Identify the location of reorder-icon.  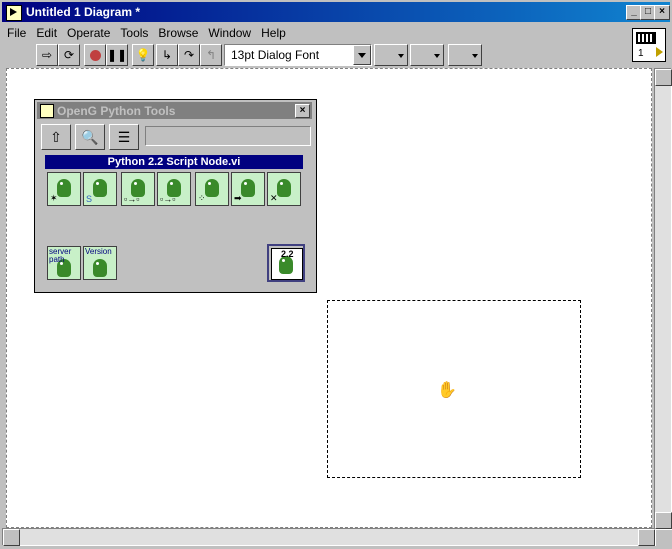
(465, 55).